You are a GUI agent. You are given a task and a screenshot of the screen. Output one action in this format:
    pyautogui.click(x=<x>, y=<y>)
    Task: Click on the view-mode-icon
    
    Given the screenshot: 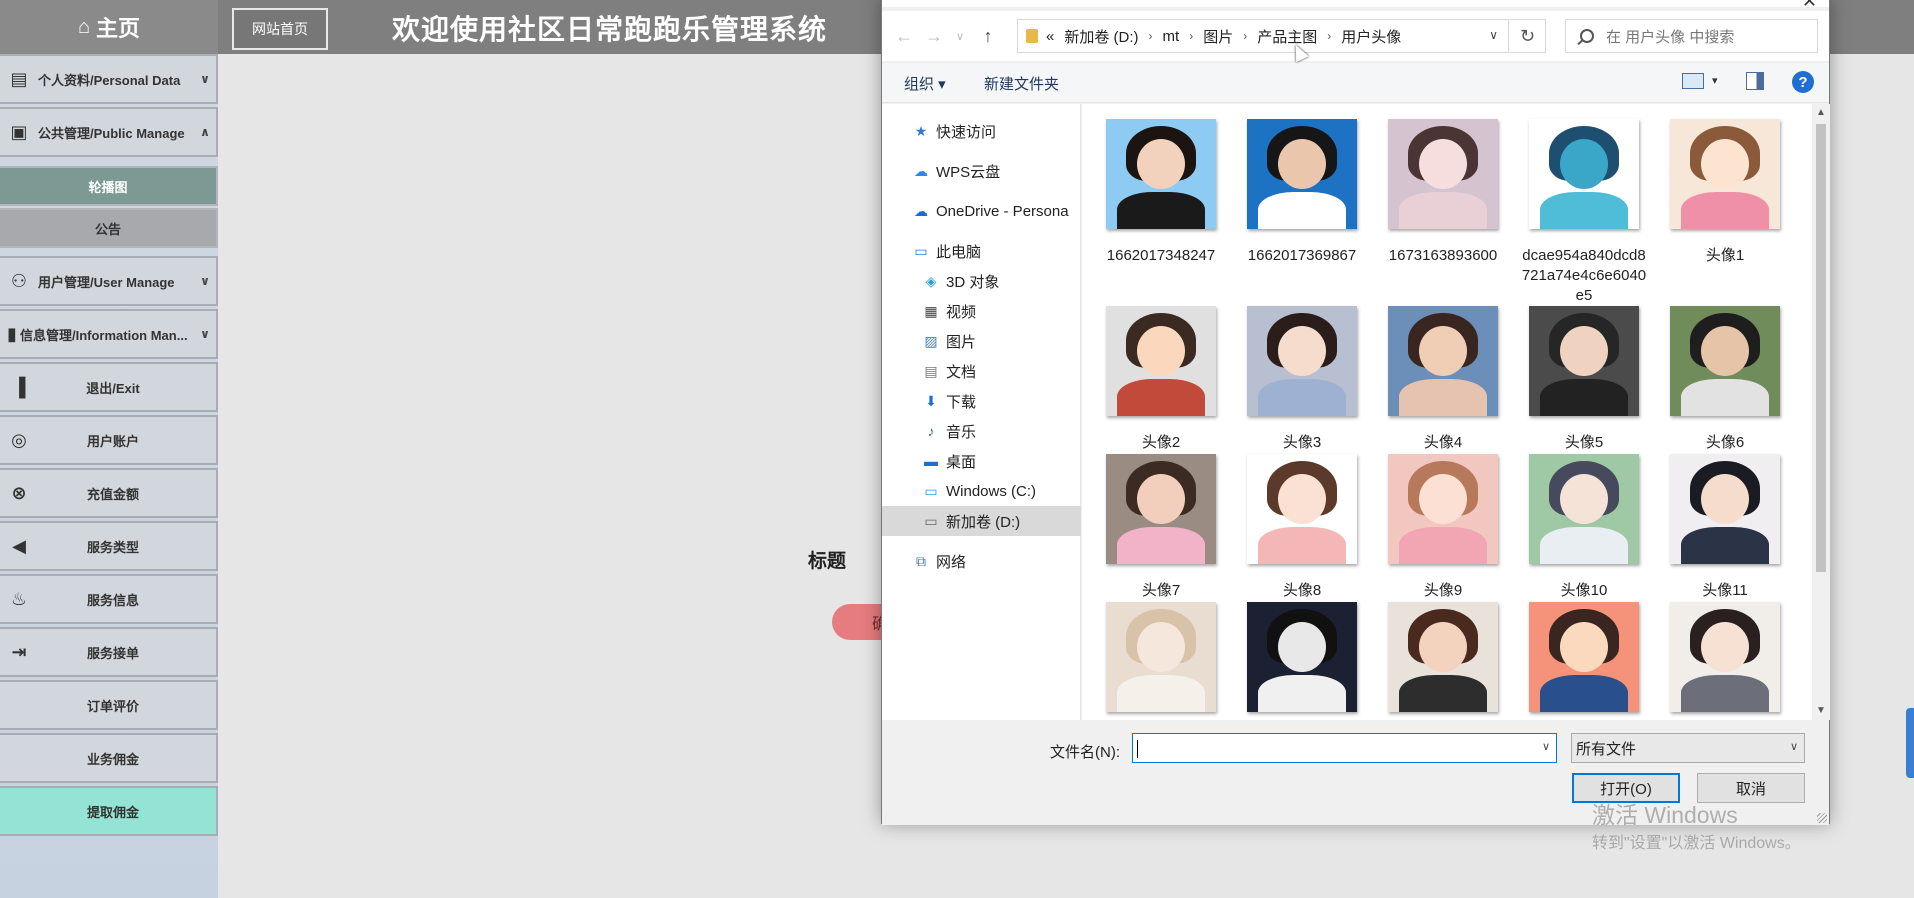 What is the action you would take?
    pyautogui.click(x=1693, y=81)
    